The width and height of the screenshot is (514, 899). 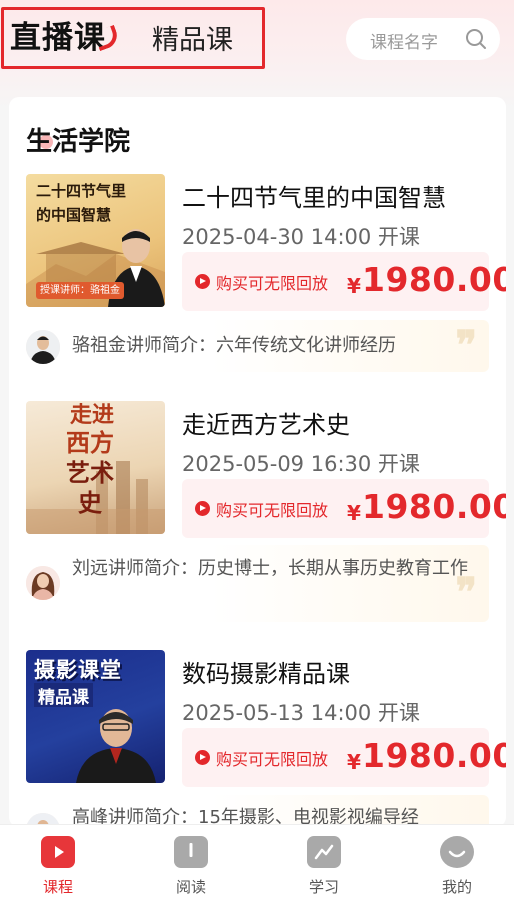 What do you see at coordinates (456, 887) in the screenshot?
I see `nav-label: 我的` at bounding box center [456, 887].